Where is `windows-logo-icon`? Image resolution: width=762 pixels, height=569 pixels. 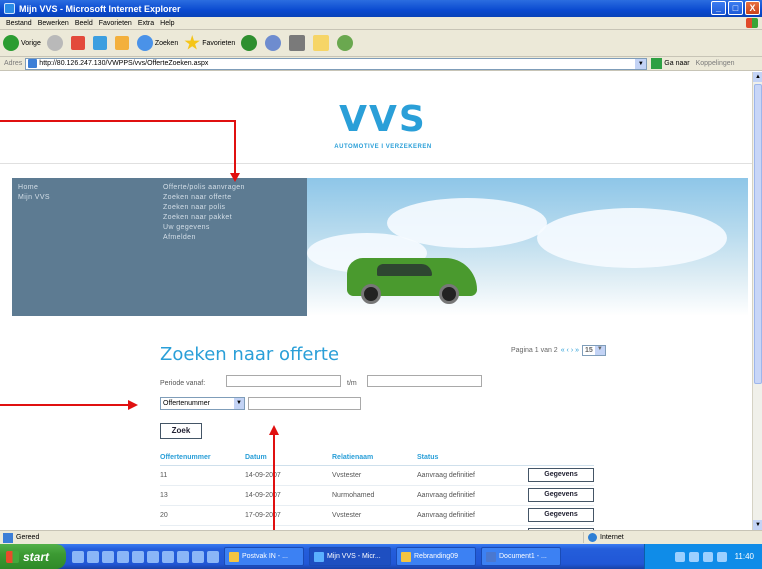
windows-logo-icon is located at coordinates (752, 23).